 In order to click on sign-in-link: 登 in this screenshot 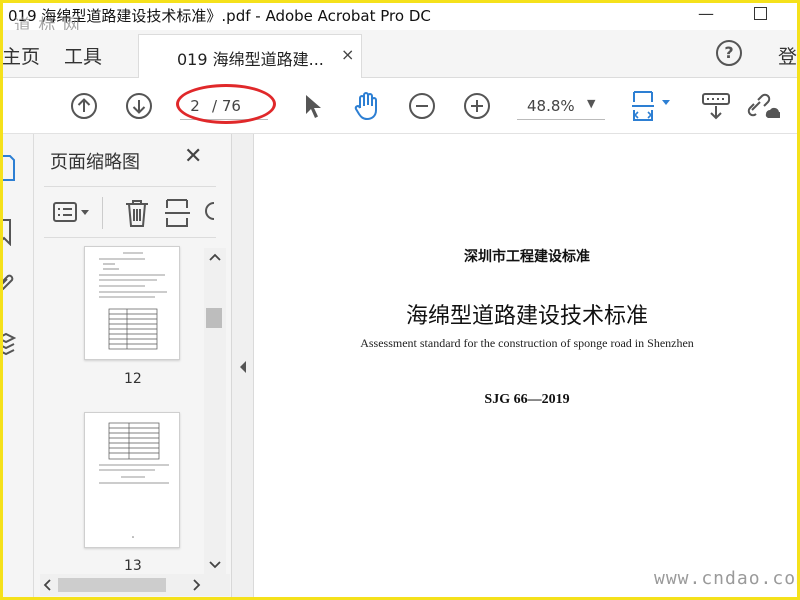, I will do `click(787, 55)`.